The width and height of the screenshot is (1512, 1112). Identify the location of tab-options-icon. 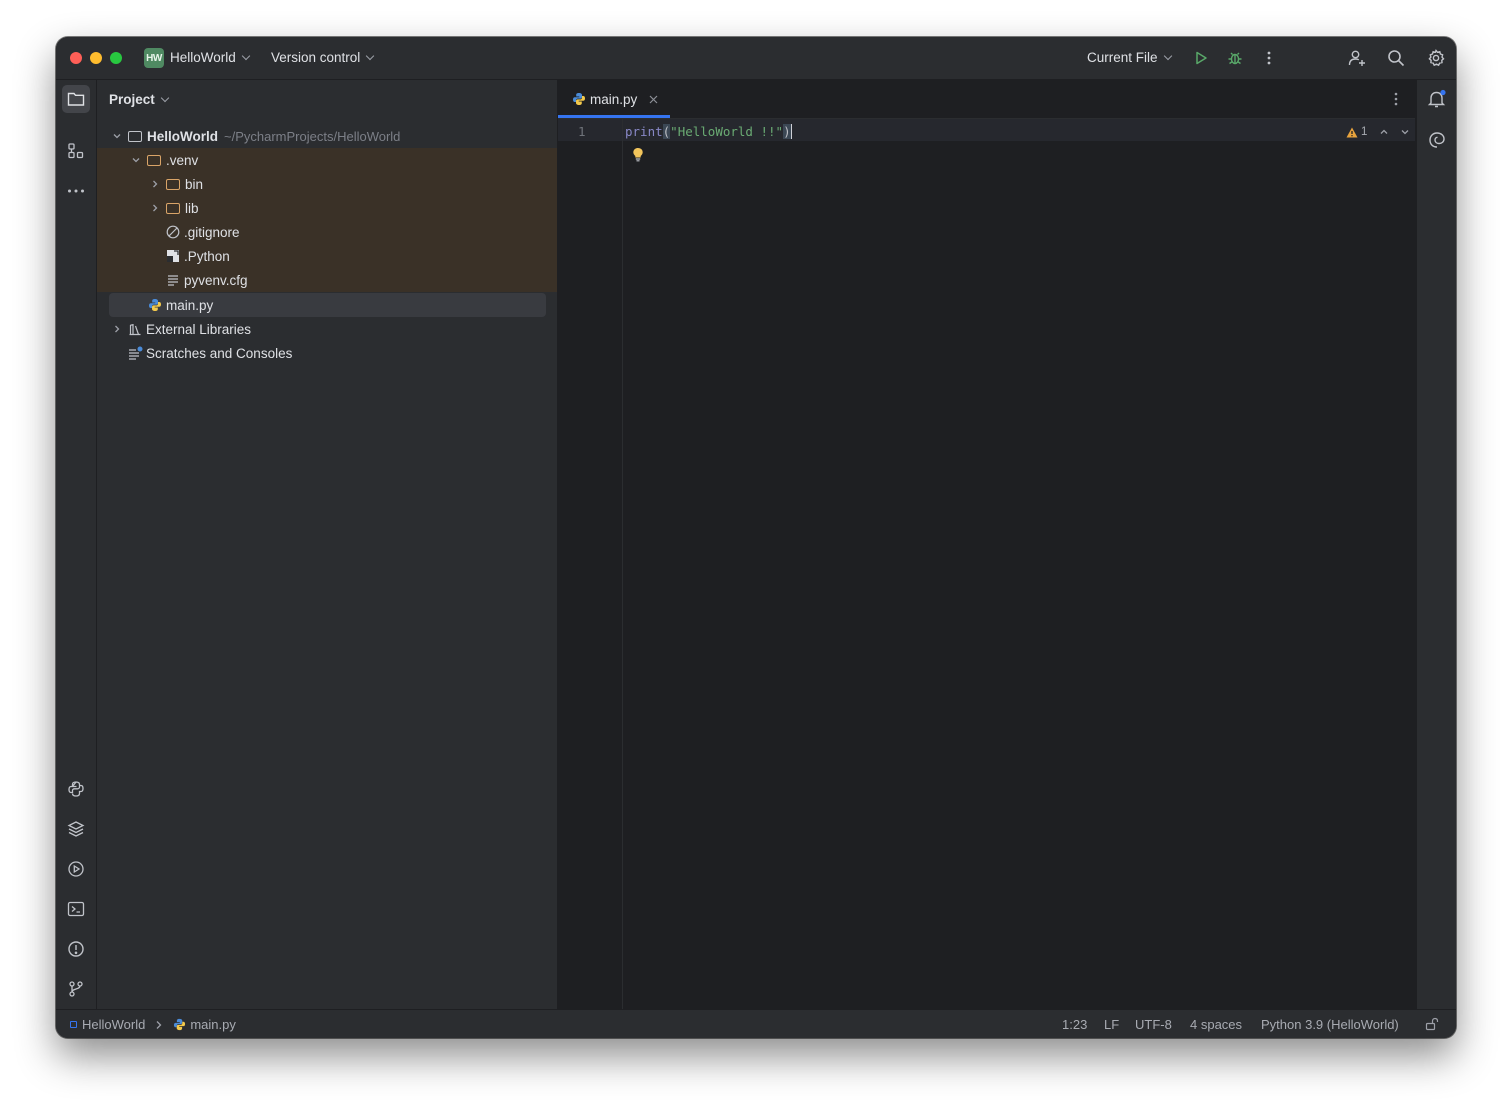
(1396, 100).